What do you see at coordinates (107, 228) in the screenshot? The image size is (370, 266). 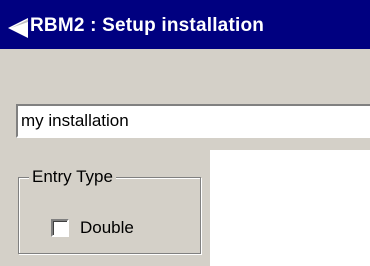 I see `double-checkbox-label: Double` at bounding box center [107, 228].